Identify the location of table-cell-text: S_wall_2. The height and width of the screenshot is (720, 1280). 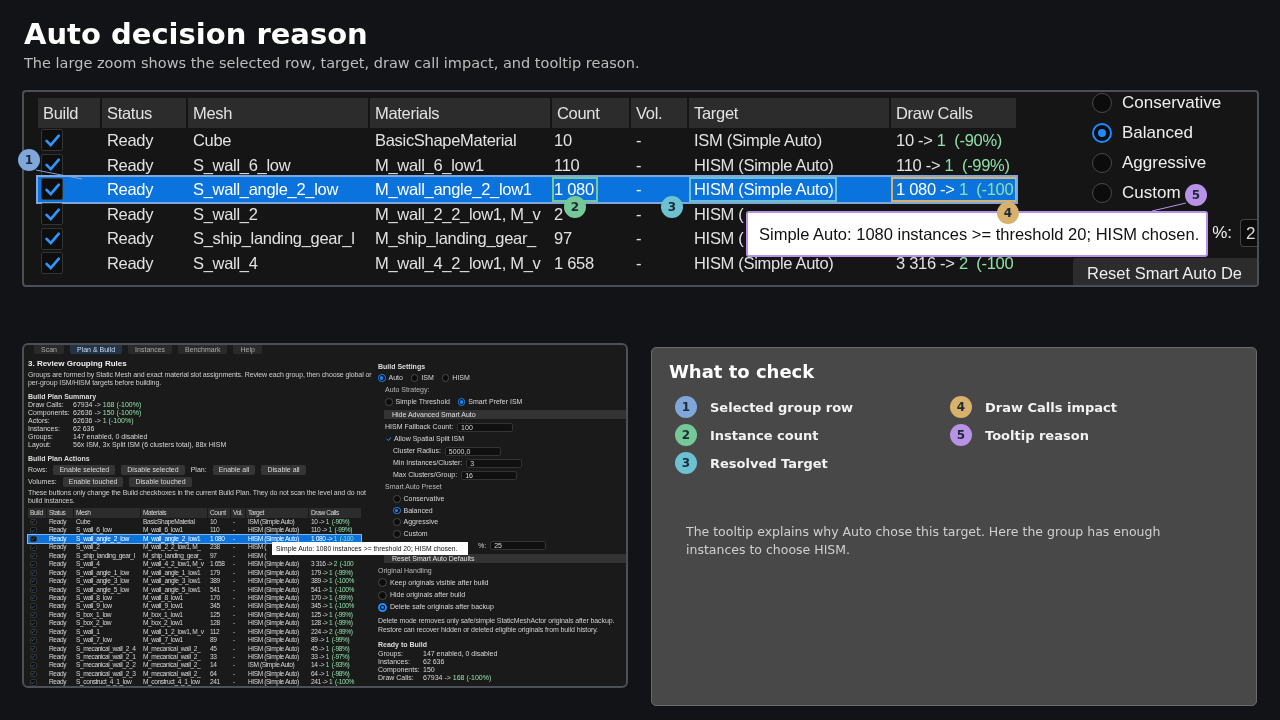
(225, 214).